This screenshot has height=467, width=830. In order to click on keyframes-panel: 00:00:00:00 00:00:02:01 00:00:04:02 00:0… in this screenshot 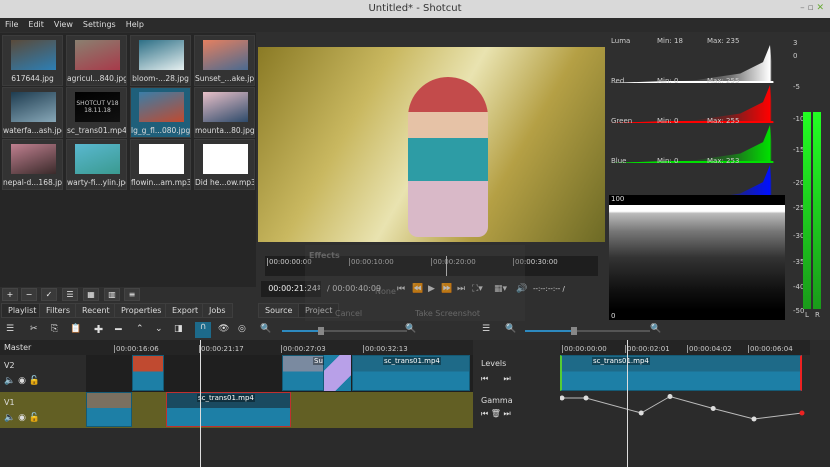, I will do `click(651, 403)`.